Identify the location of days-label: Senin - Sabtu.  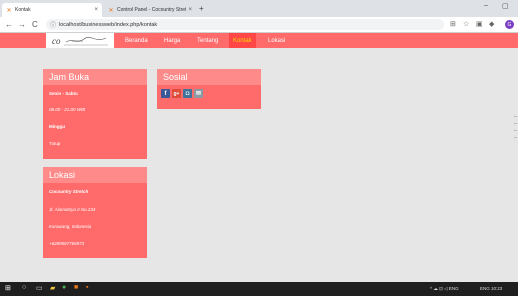
(63, 93).